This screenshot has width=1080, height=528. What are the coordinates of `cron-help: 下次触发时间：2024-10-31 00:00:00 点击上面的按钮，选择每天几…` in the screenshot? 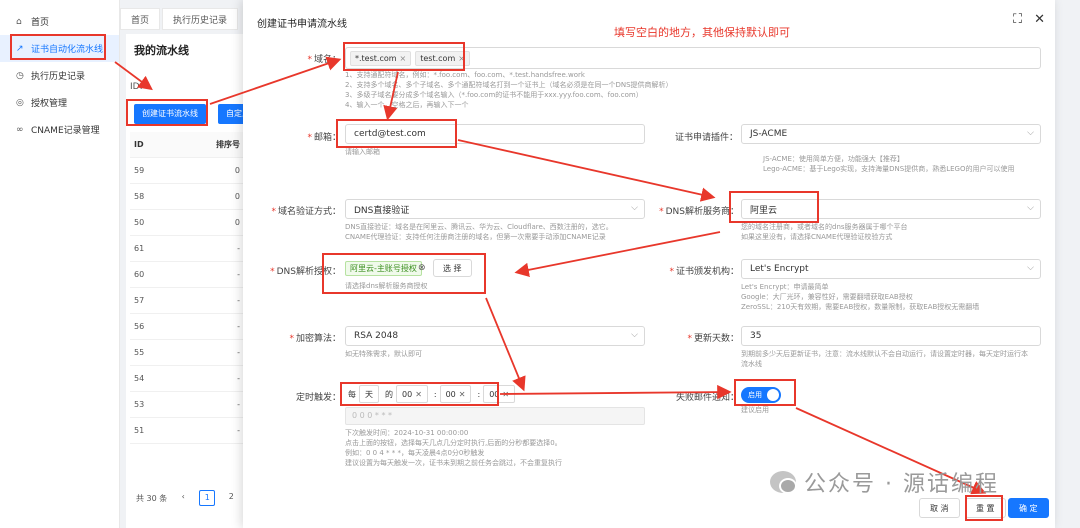 It's located at (453, 448).